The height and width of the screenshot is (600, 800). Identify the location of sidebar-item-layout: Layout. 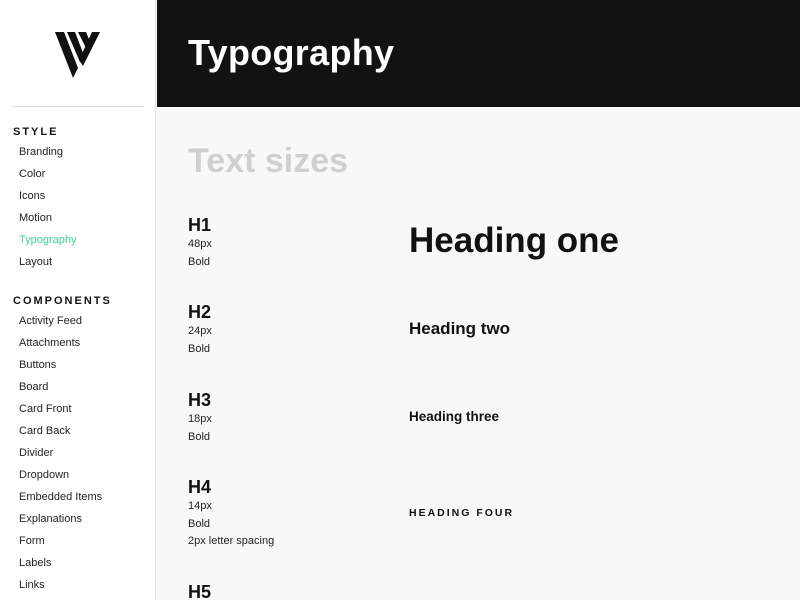
(77, 262).